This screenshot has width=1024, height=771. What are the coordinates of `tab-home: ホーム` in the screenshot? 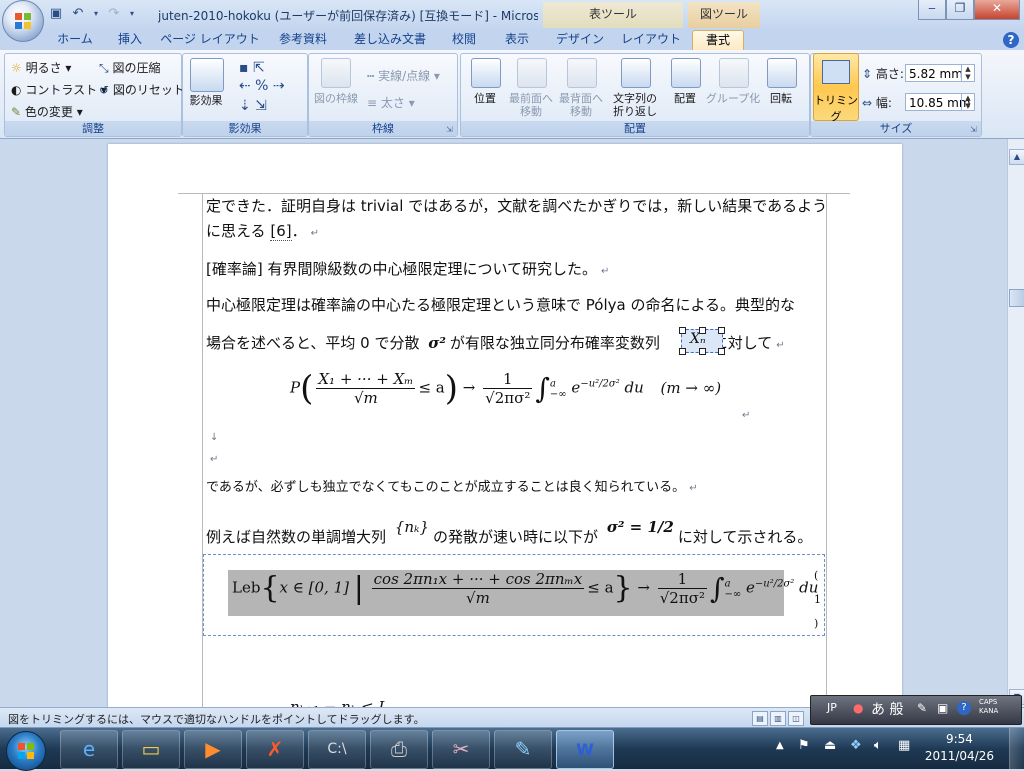 It's located at (75, 40).